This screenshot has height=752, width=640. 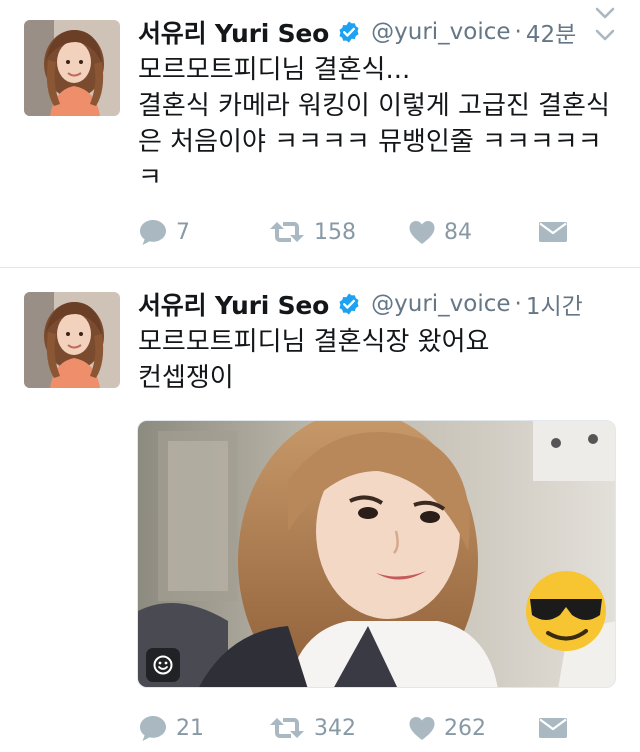 I want to click on tweet-header: 서유리 Yuri Seo @yuri_voice · 1시간, so click(x=360, y=304).